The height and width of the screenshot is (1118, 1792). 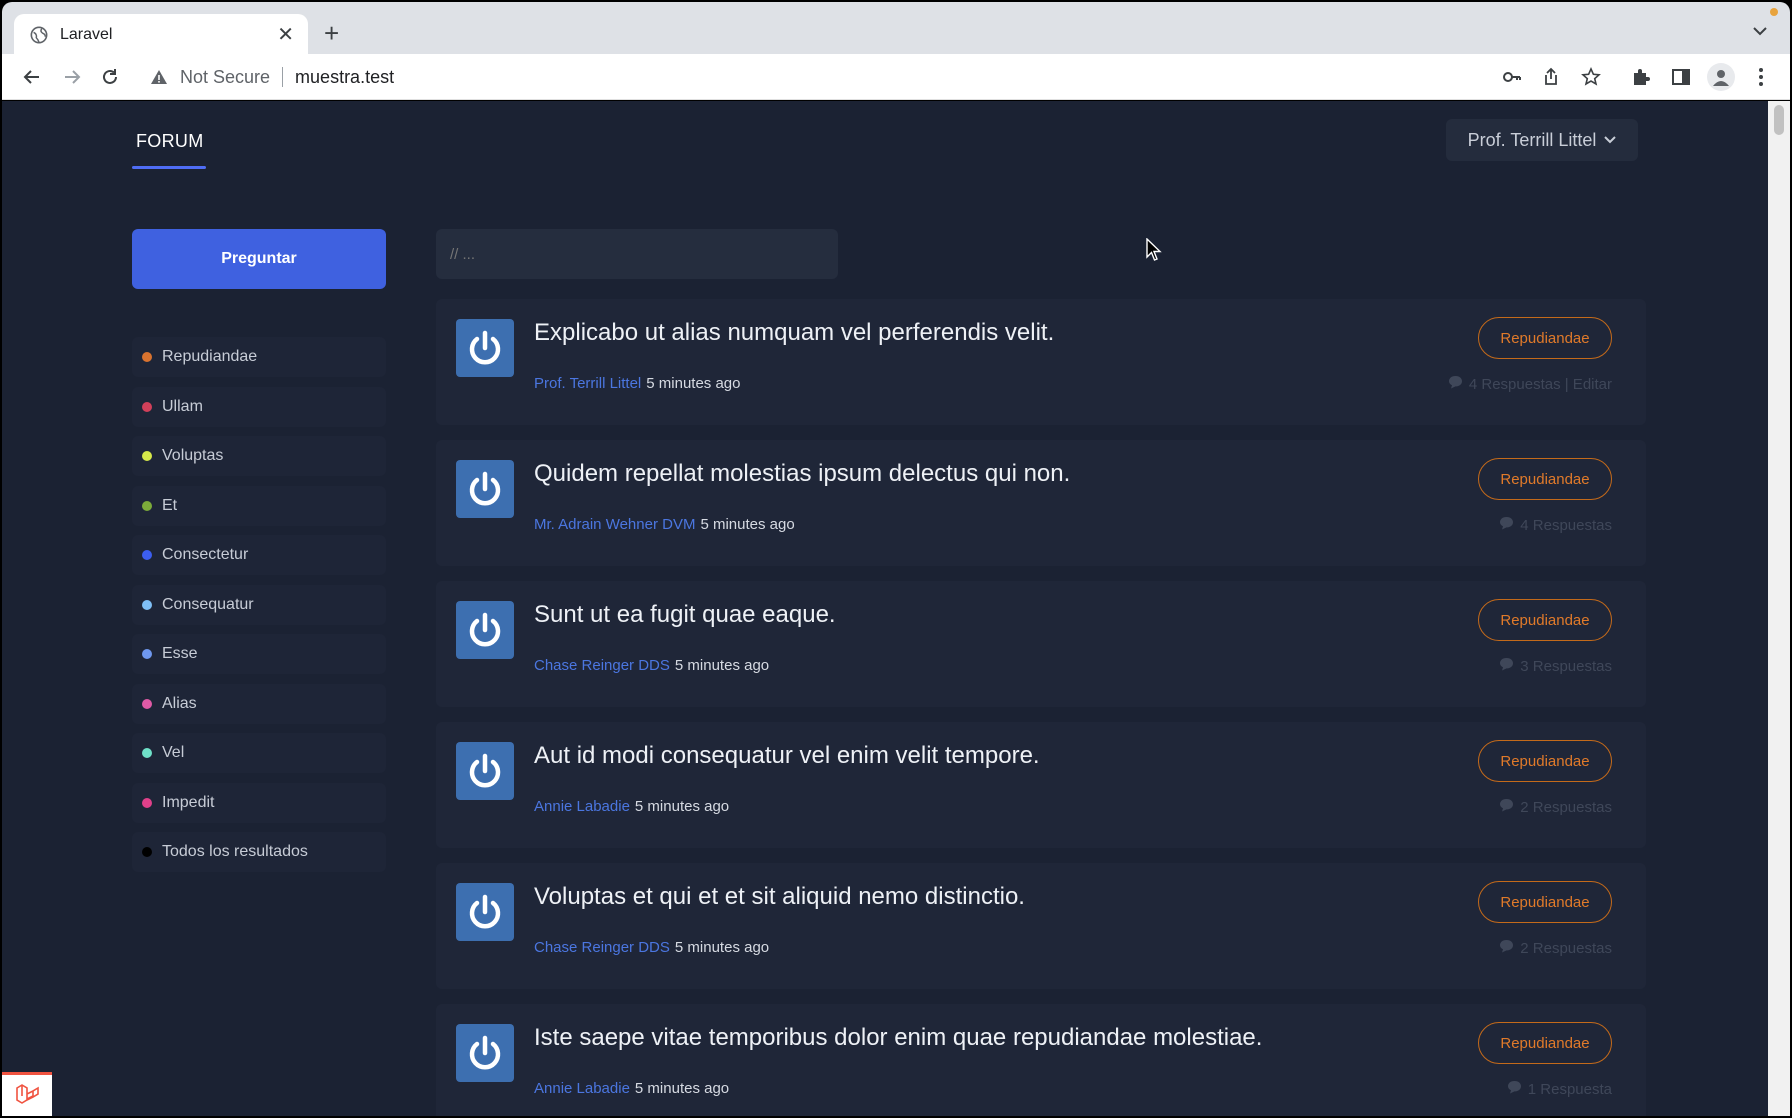 I want to click on browser-tab-strip: Laravel ✕ +, so click(x=896, y=29).